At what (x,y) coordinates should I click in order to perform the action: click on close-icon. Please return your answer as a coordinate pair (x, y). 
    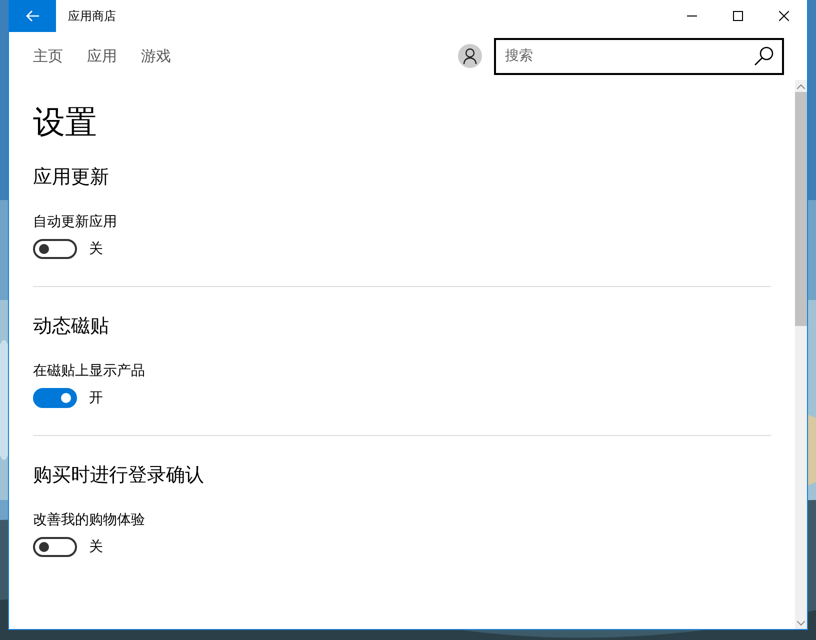
    Looking at the image, I should click on (784, 16).